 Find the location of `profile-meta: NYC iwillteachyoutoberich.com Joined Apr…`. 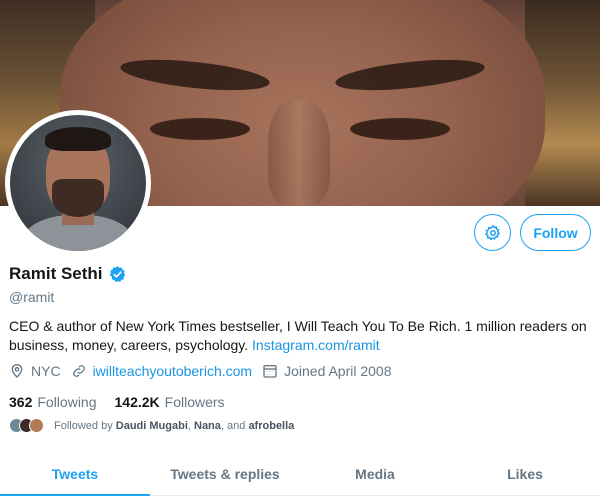

profile-meta: NYC iwillteachyoutoberich.com Joined Apr… is located at coordinates (205, 371).